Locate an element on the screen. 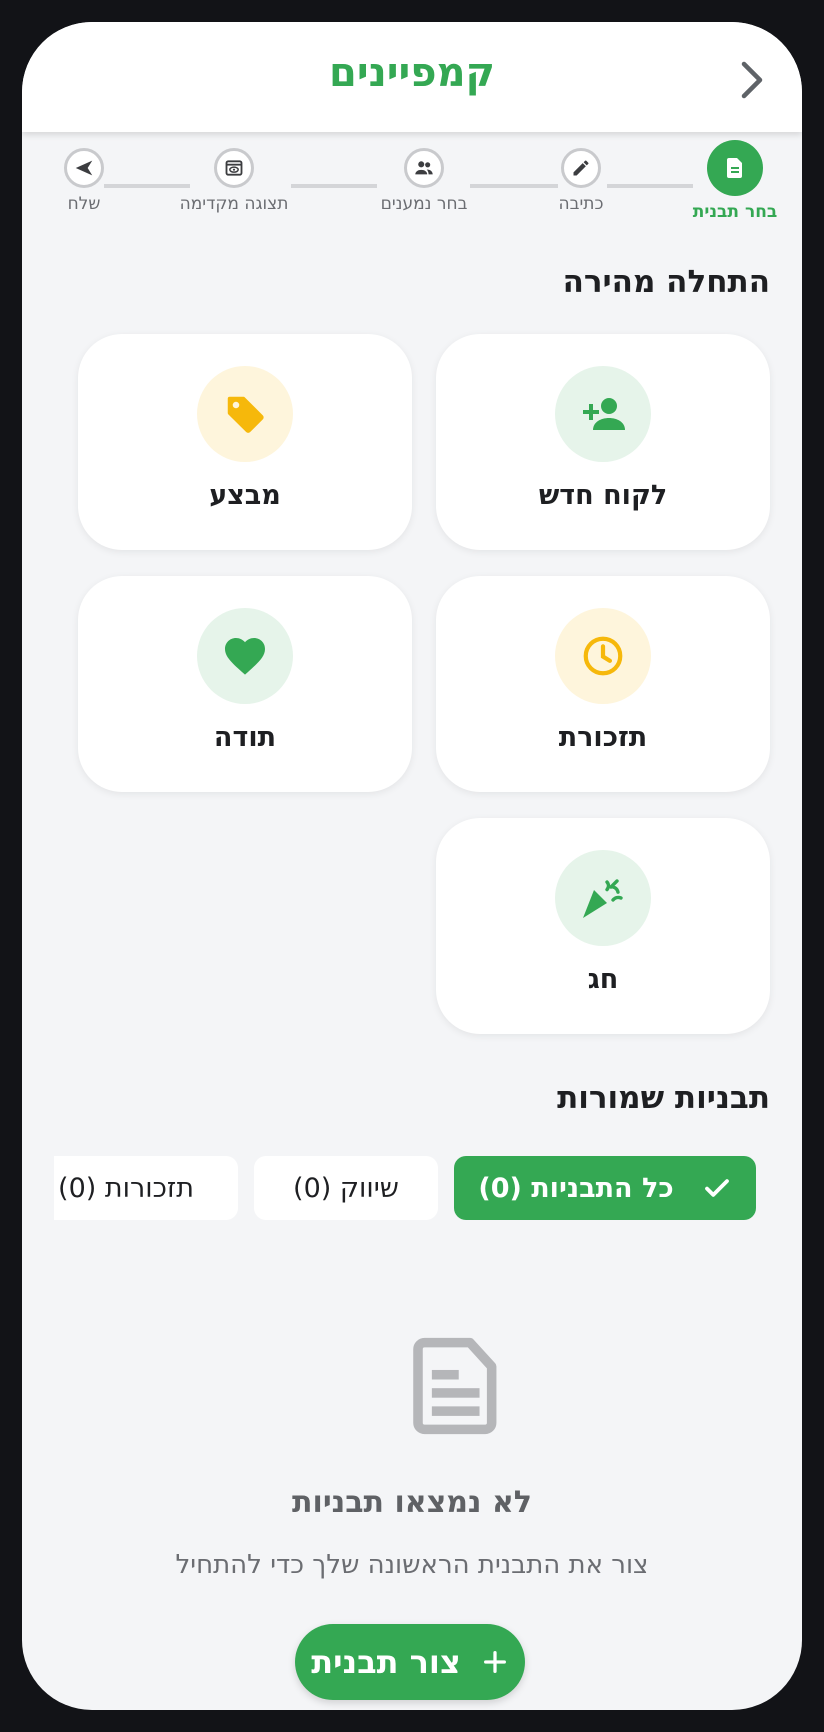 The width and height of the screenshot is (824, 1732). step-send: שלח is located at coordinates (88, 181).